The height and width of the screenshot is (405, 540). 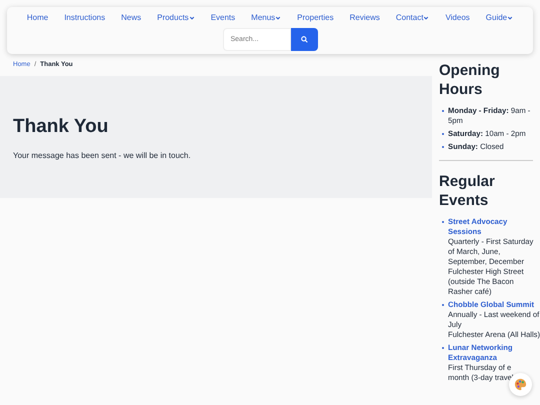 What do you see at coordinates (457, 18) in the screenshot?
I see `nav-link: Videos` at bounding box center [457, 18].